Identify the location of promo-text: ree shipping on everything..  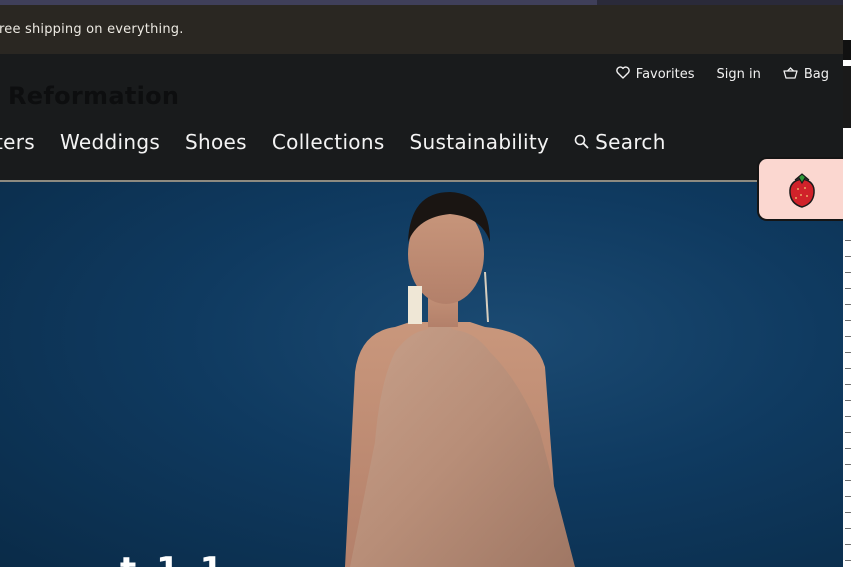
(92, 29).